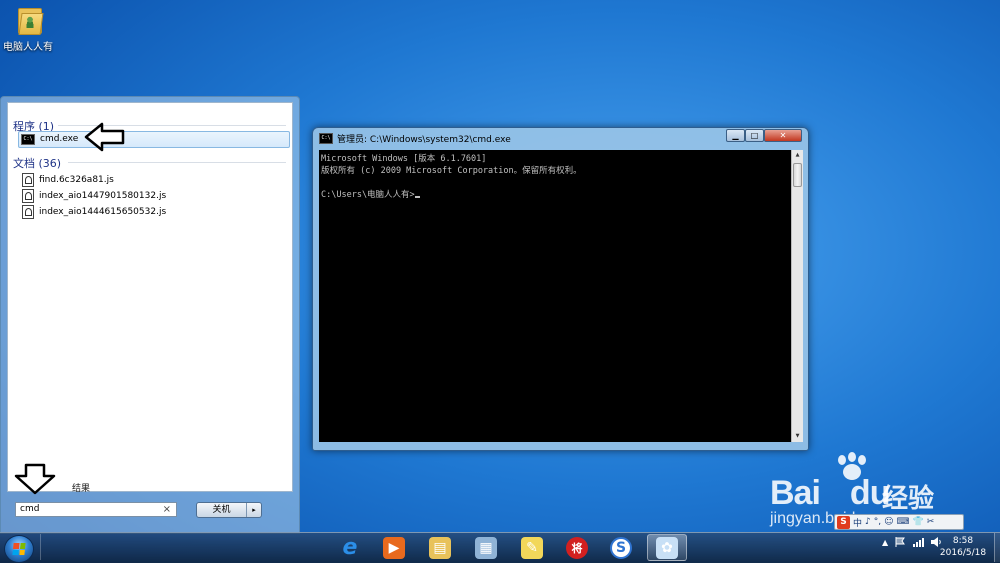 The height and width of the screenshot is (563, 1000). Describe the element at coordinates (368, 195) in the screenshot. I see `console-prompt: C:\Users\电脑人人有>` at that location.